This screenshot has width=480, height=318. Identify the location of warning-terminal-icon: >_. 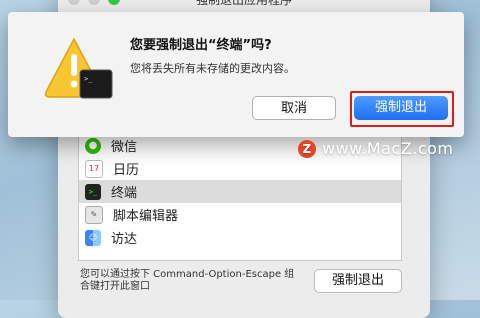
(78, 68).